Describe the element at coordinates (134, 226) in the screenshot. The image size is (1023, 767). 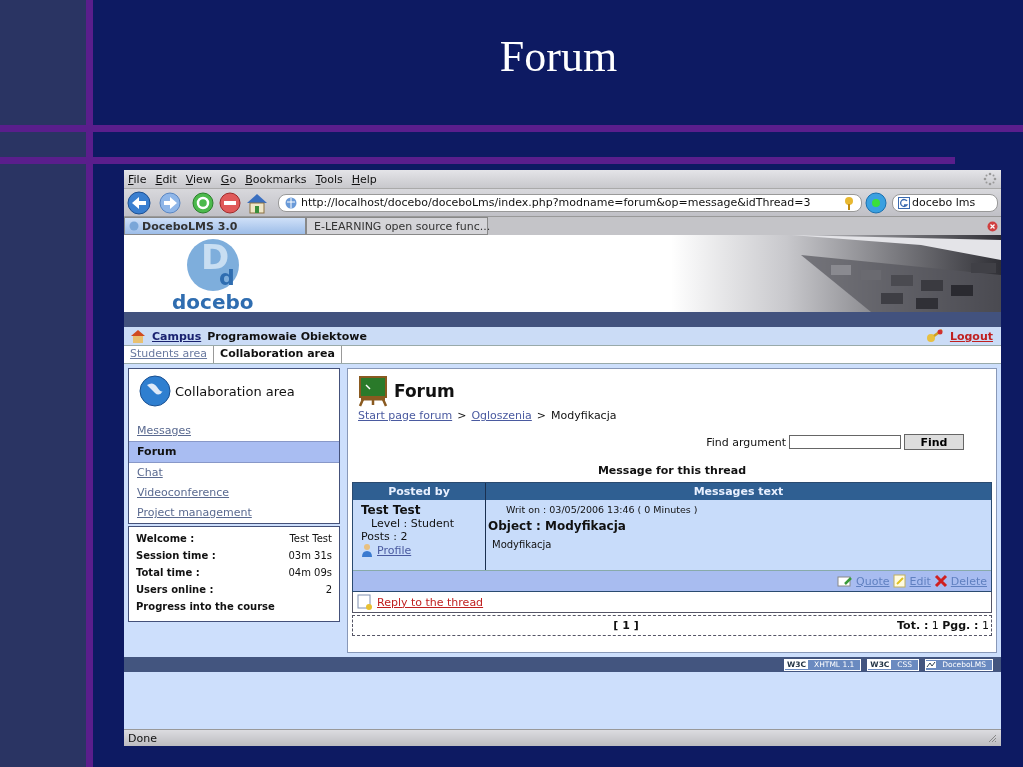
I see `favicon-icon` at that location.